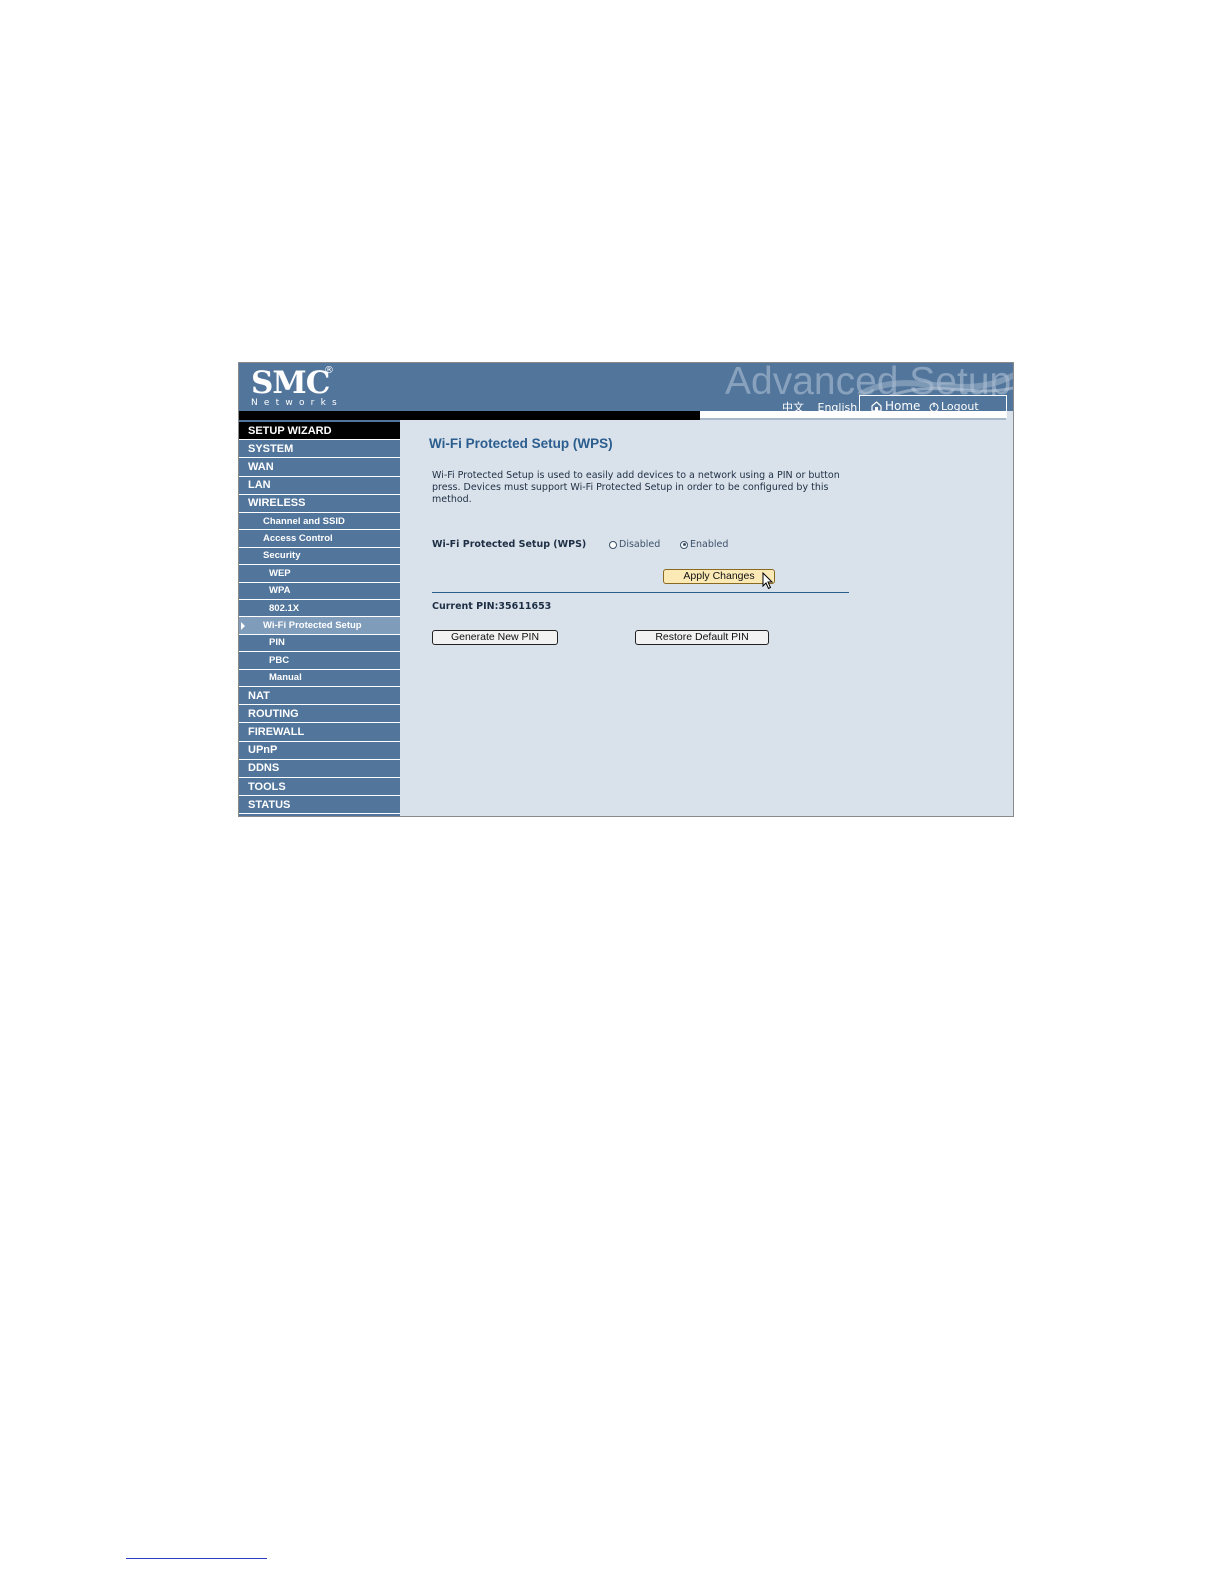  What do you see at coordinates (319, 769) in the screenshot?
I see `sidebar-item-ddns: DDNS` at bounding box center [319, 769].